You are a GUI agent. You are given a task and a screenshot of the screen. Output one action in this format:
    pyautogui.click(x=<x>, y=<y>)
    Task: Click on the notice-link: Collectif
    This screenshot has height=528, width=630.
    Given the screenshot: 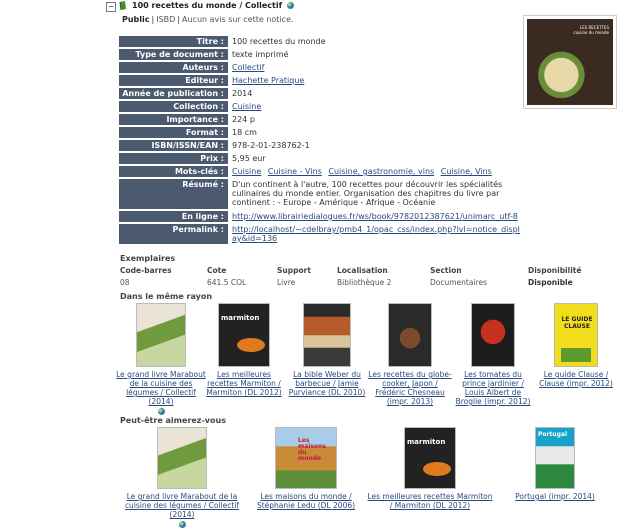 What is the action you would take?
    pyautogui.click(x=248, y=67)
    